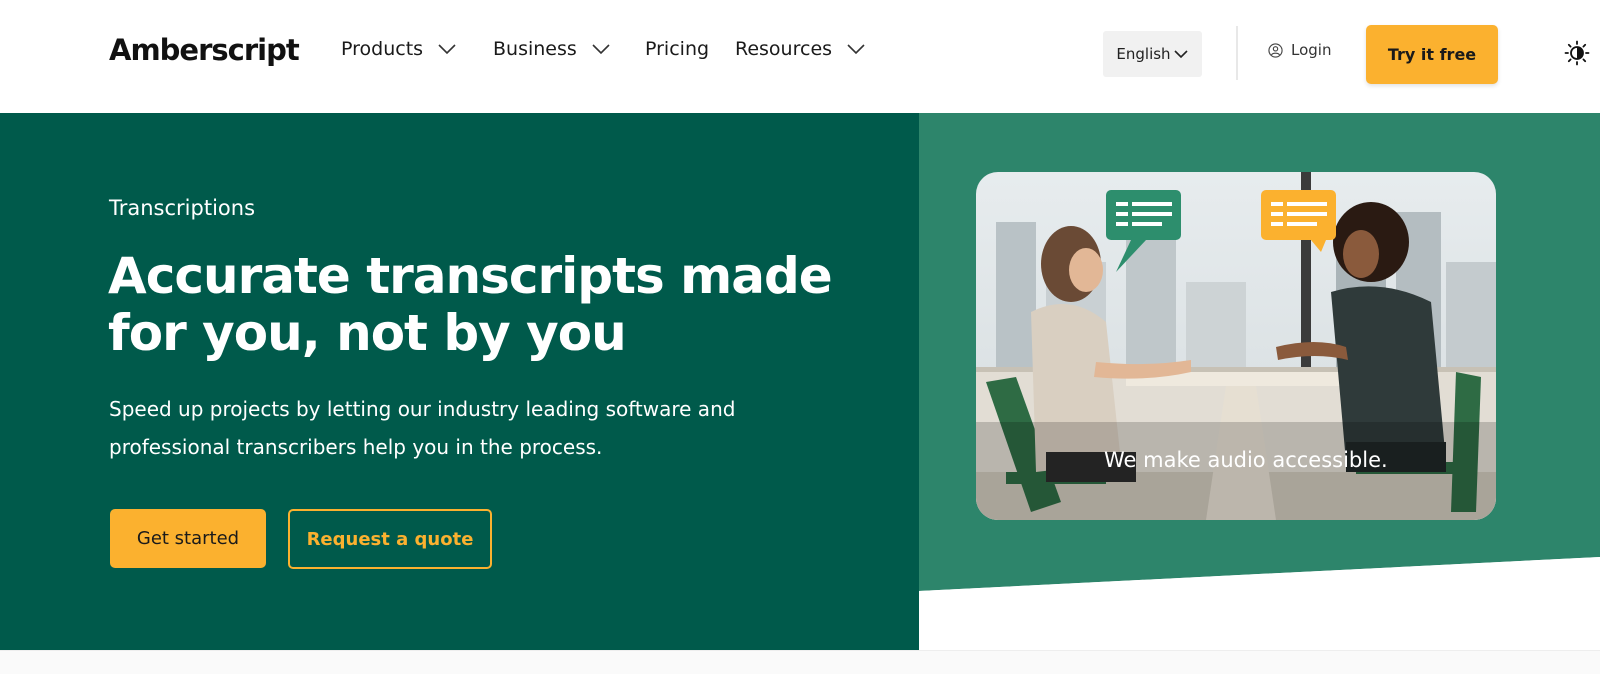 This screenshot has width=1600, height=674. What do you see at coordinates (390, 539) in the screenshot?
I see `request-quote-button: Request a quote` at bounding box center [390, 539].